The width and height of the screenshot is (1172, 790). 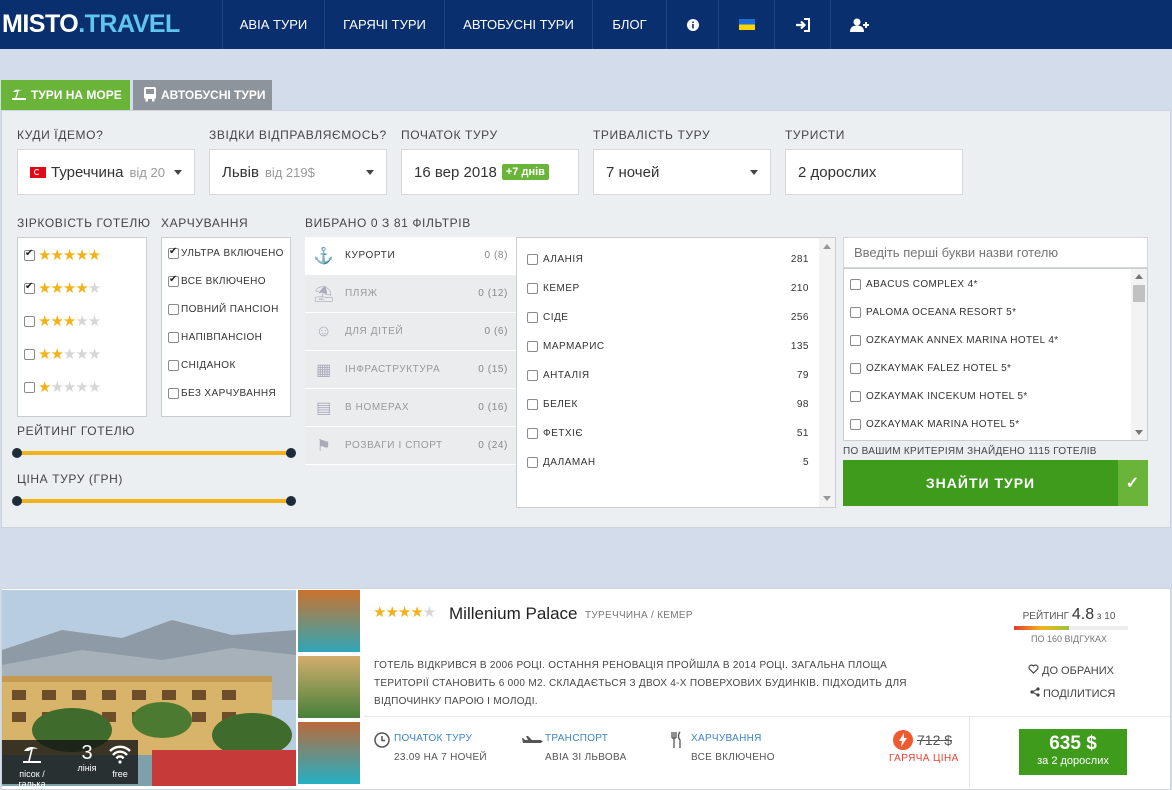 I want to click on buildings-icon: ▦, so click(x=324, y=370).